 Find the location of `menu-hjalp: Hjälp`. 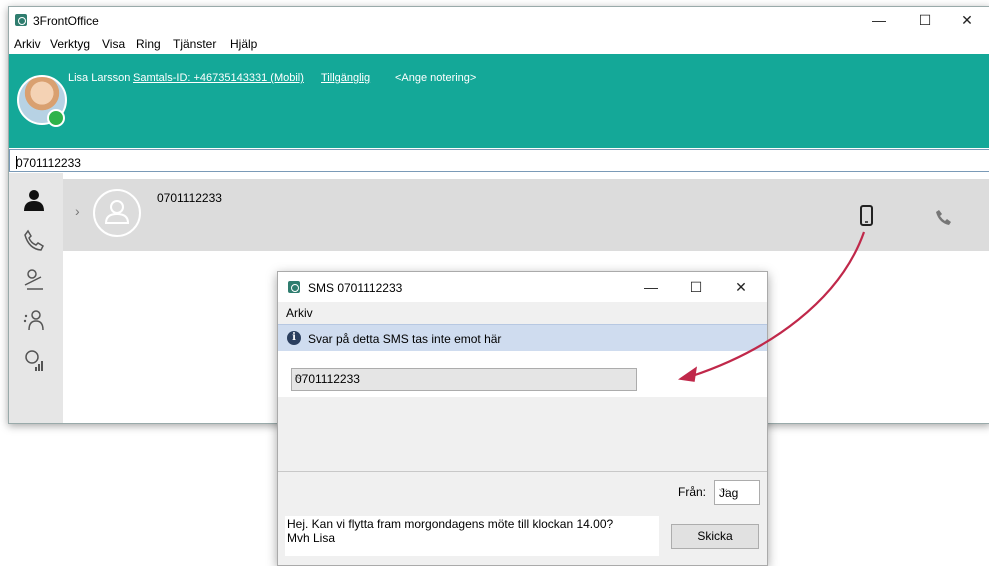

menu-hjalp: Hjälp is located at coordinates (243, 44).